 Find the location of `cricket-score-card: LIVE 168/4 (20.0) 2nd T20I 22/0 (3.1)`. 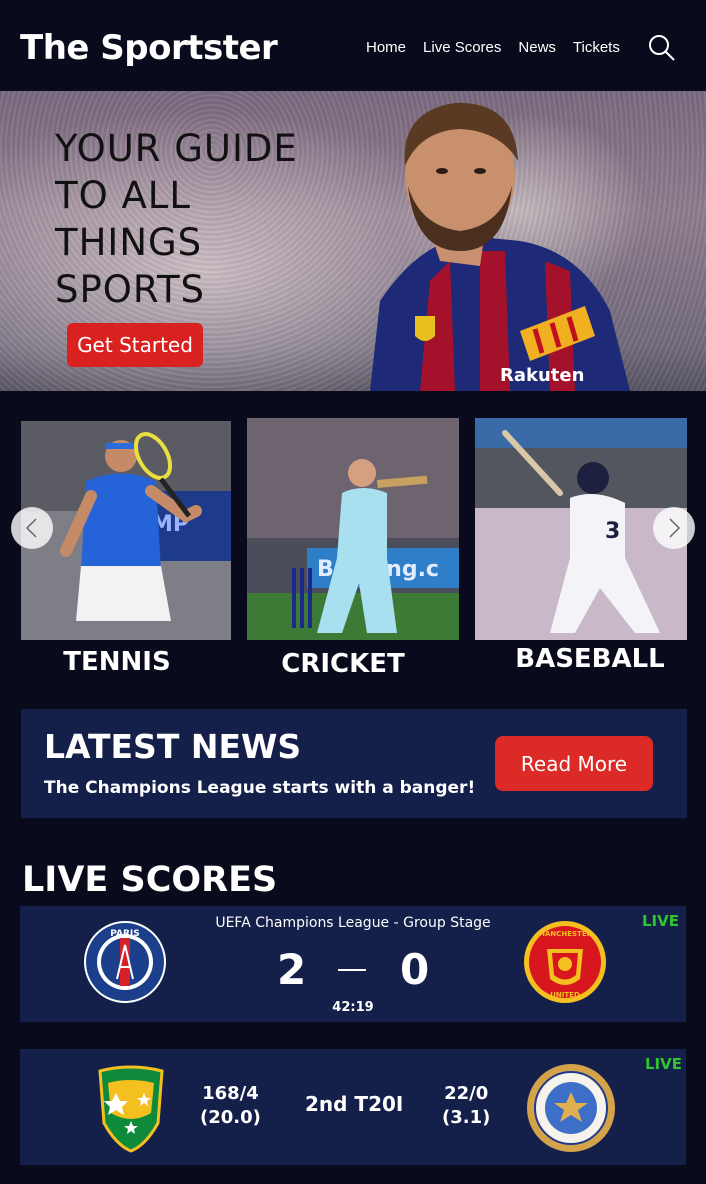

cricket-score-card: LIVE 168/4 (20.0) 2nd T20I 22/0 (3.1) is located at coordinates (353, 1107).